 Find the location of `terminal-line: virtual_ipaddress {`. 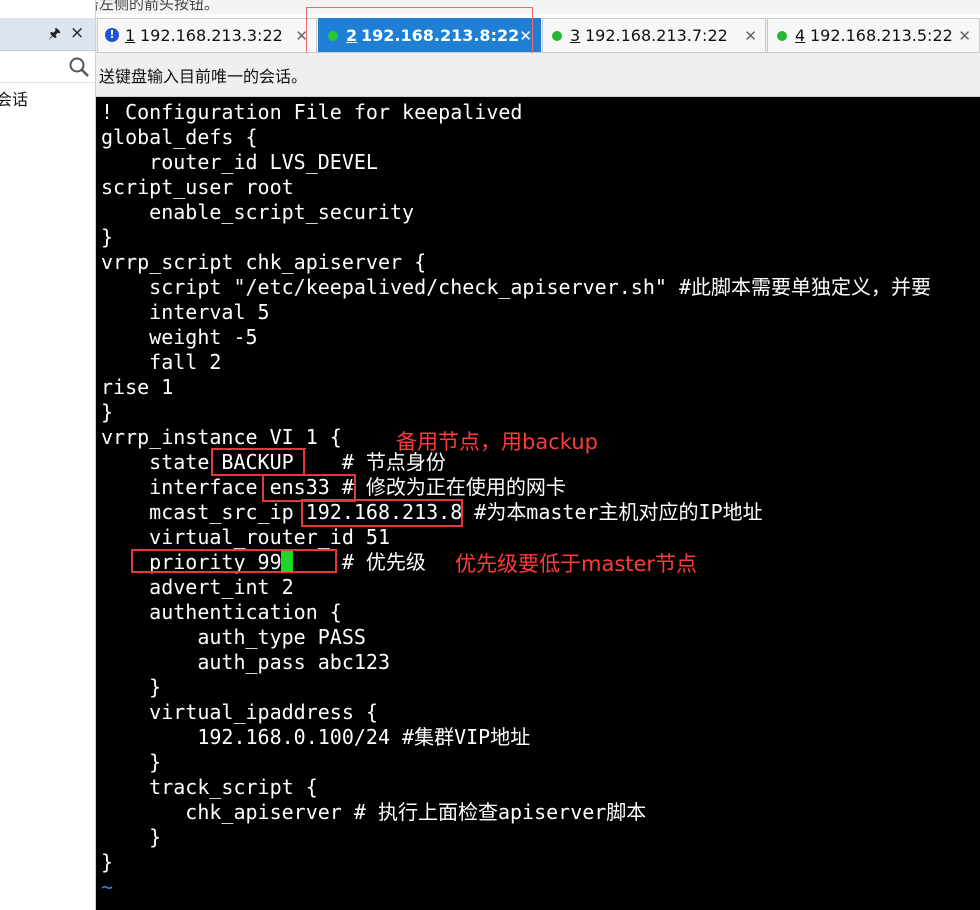

terminal-line: virtual_ipaddress { is located at coordinates (239, 712).